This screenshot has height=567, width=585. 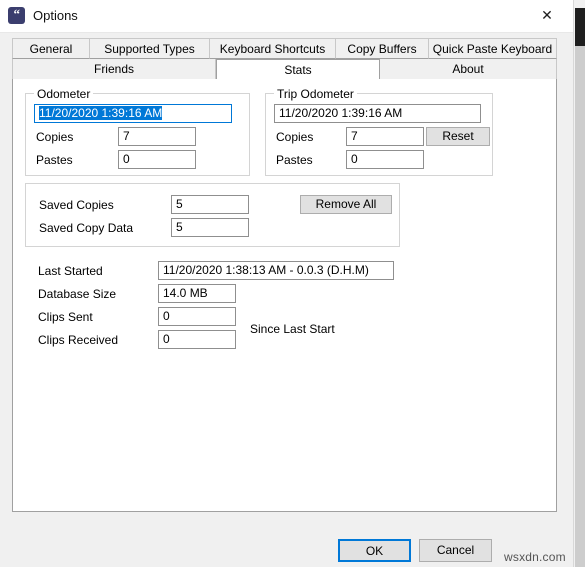 I want to click on tab-friends: Friends, so click(x=114, y=69).